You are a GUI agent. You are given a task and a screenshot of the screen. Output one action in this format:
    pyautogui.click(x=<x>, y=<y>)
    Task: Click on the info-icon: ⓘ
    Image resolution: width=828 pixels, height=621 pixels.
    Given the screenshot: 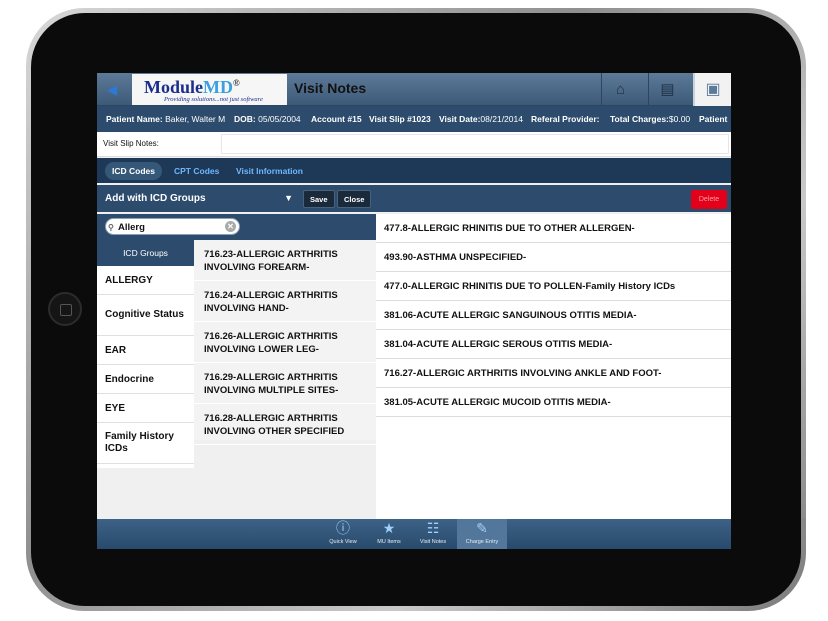 What is the action you would take?
    pyautogui.click(x=343, y=528)
    